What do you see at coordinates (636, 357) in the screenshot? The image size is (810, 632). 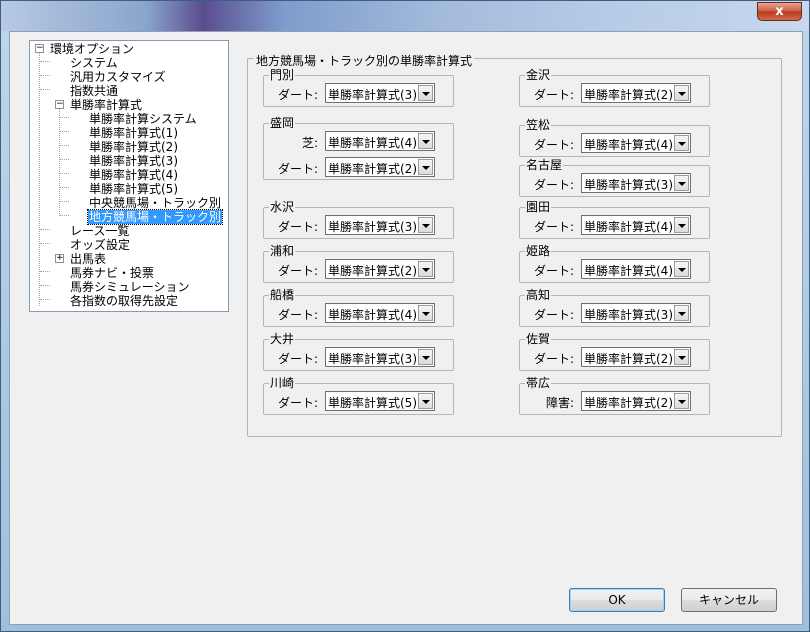 I see `formula-select-saga-dirt: 単勝率計算式(2)` at bounding box center [636, 357].